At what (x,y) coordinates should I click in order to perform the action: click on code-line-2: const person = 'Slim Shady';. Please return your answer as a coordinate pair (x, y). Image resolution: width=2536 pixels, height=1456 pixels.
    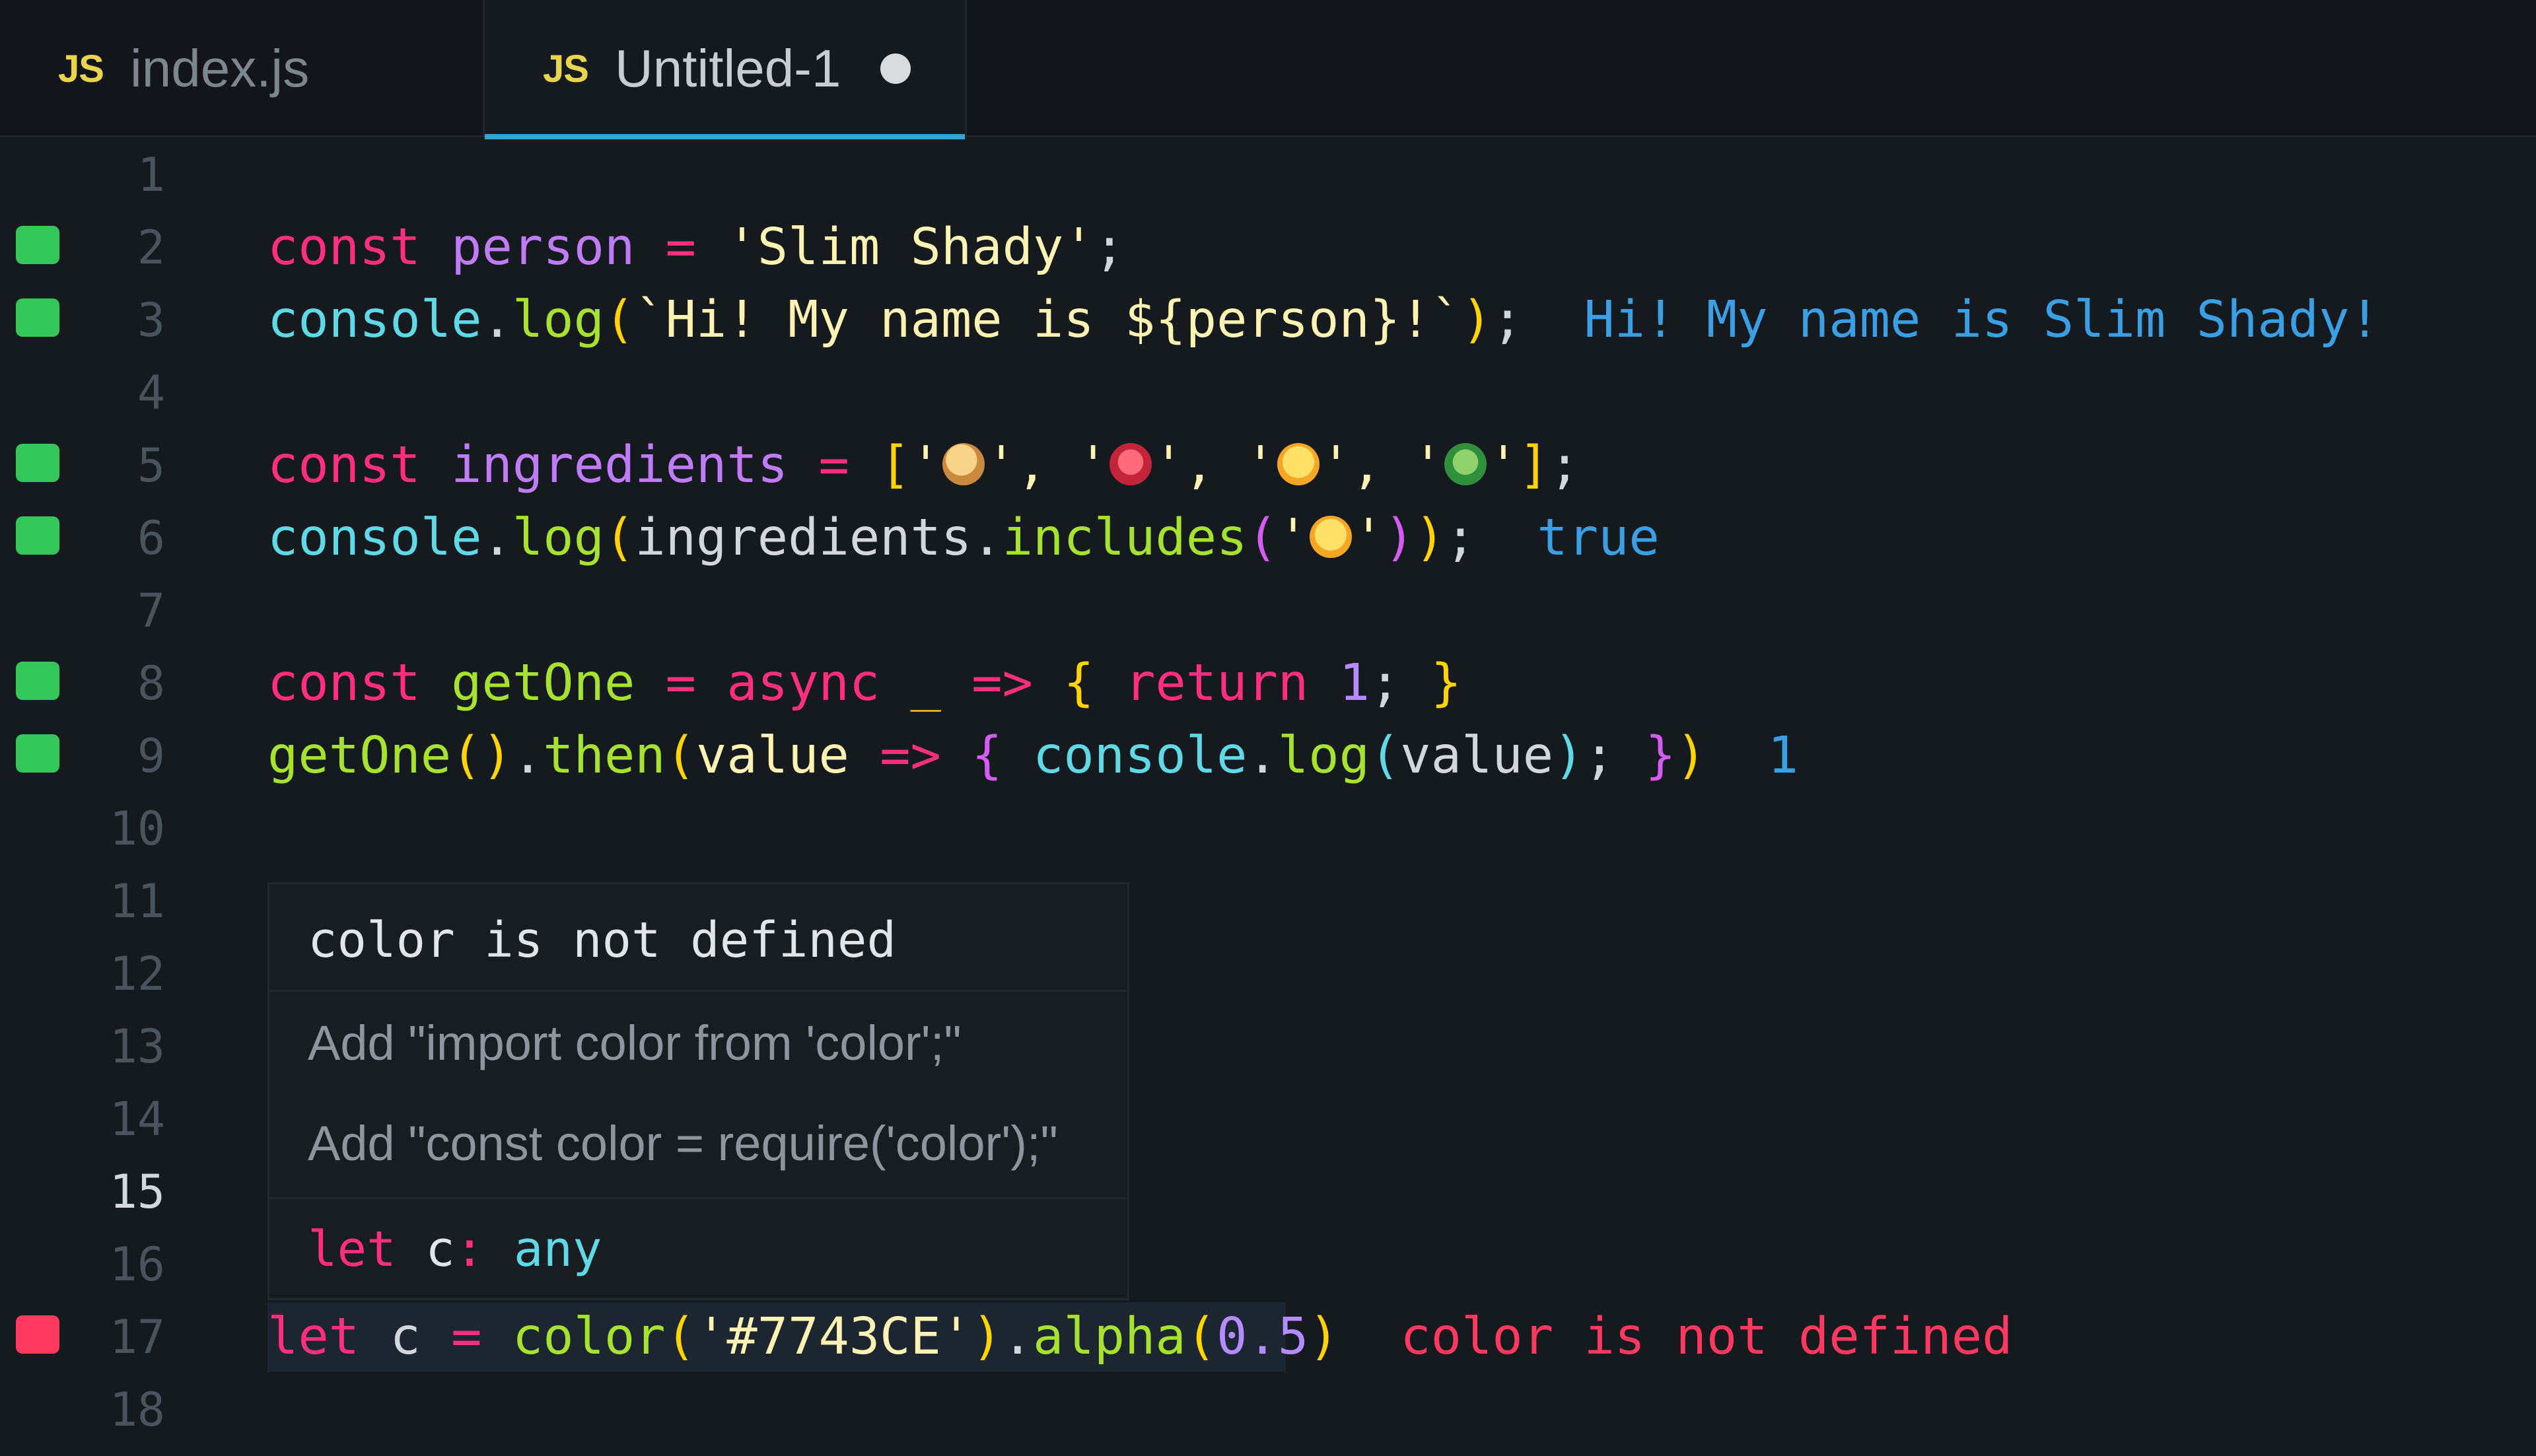
    Looking at the image, I should click on (696, 247).